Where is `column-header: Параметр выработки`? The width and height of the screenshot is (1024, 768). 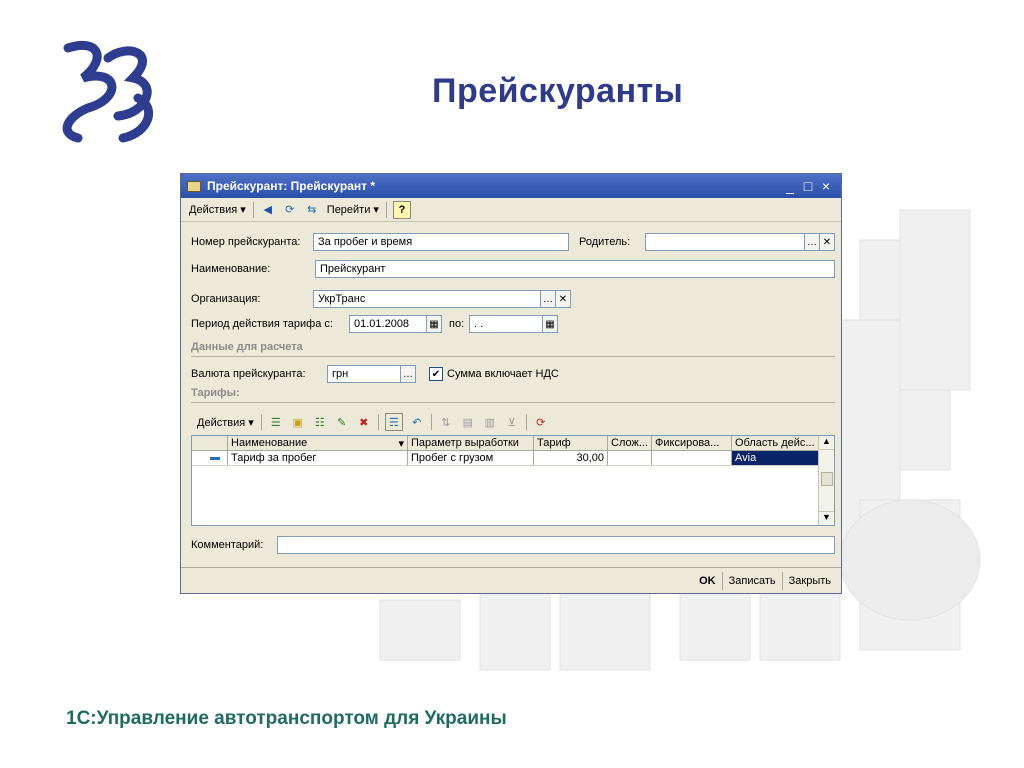
column-header: Параметр выработки is located at coordinates (471, 443).